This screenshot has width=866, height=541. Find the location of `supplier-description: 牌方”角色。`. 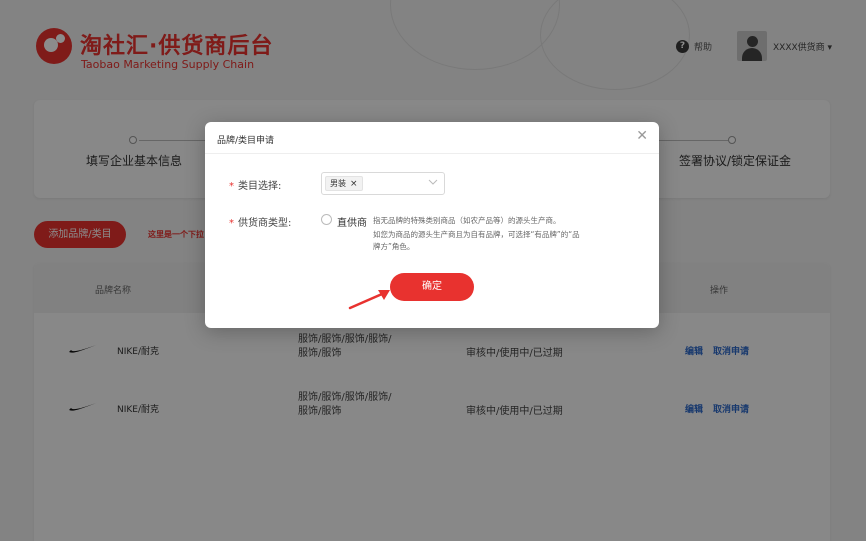

supplier-description: 牌方”角色。 is located at coordinates (394, 246).